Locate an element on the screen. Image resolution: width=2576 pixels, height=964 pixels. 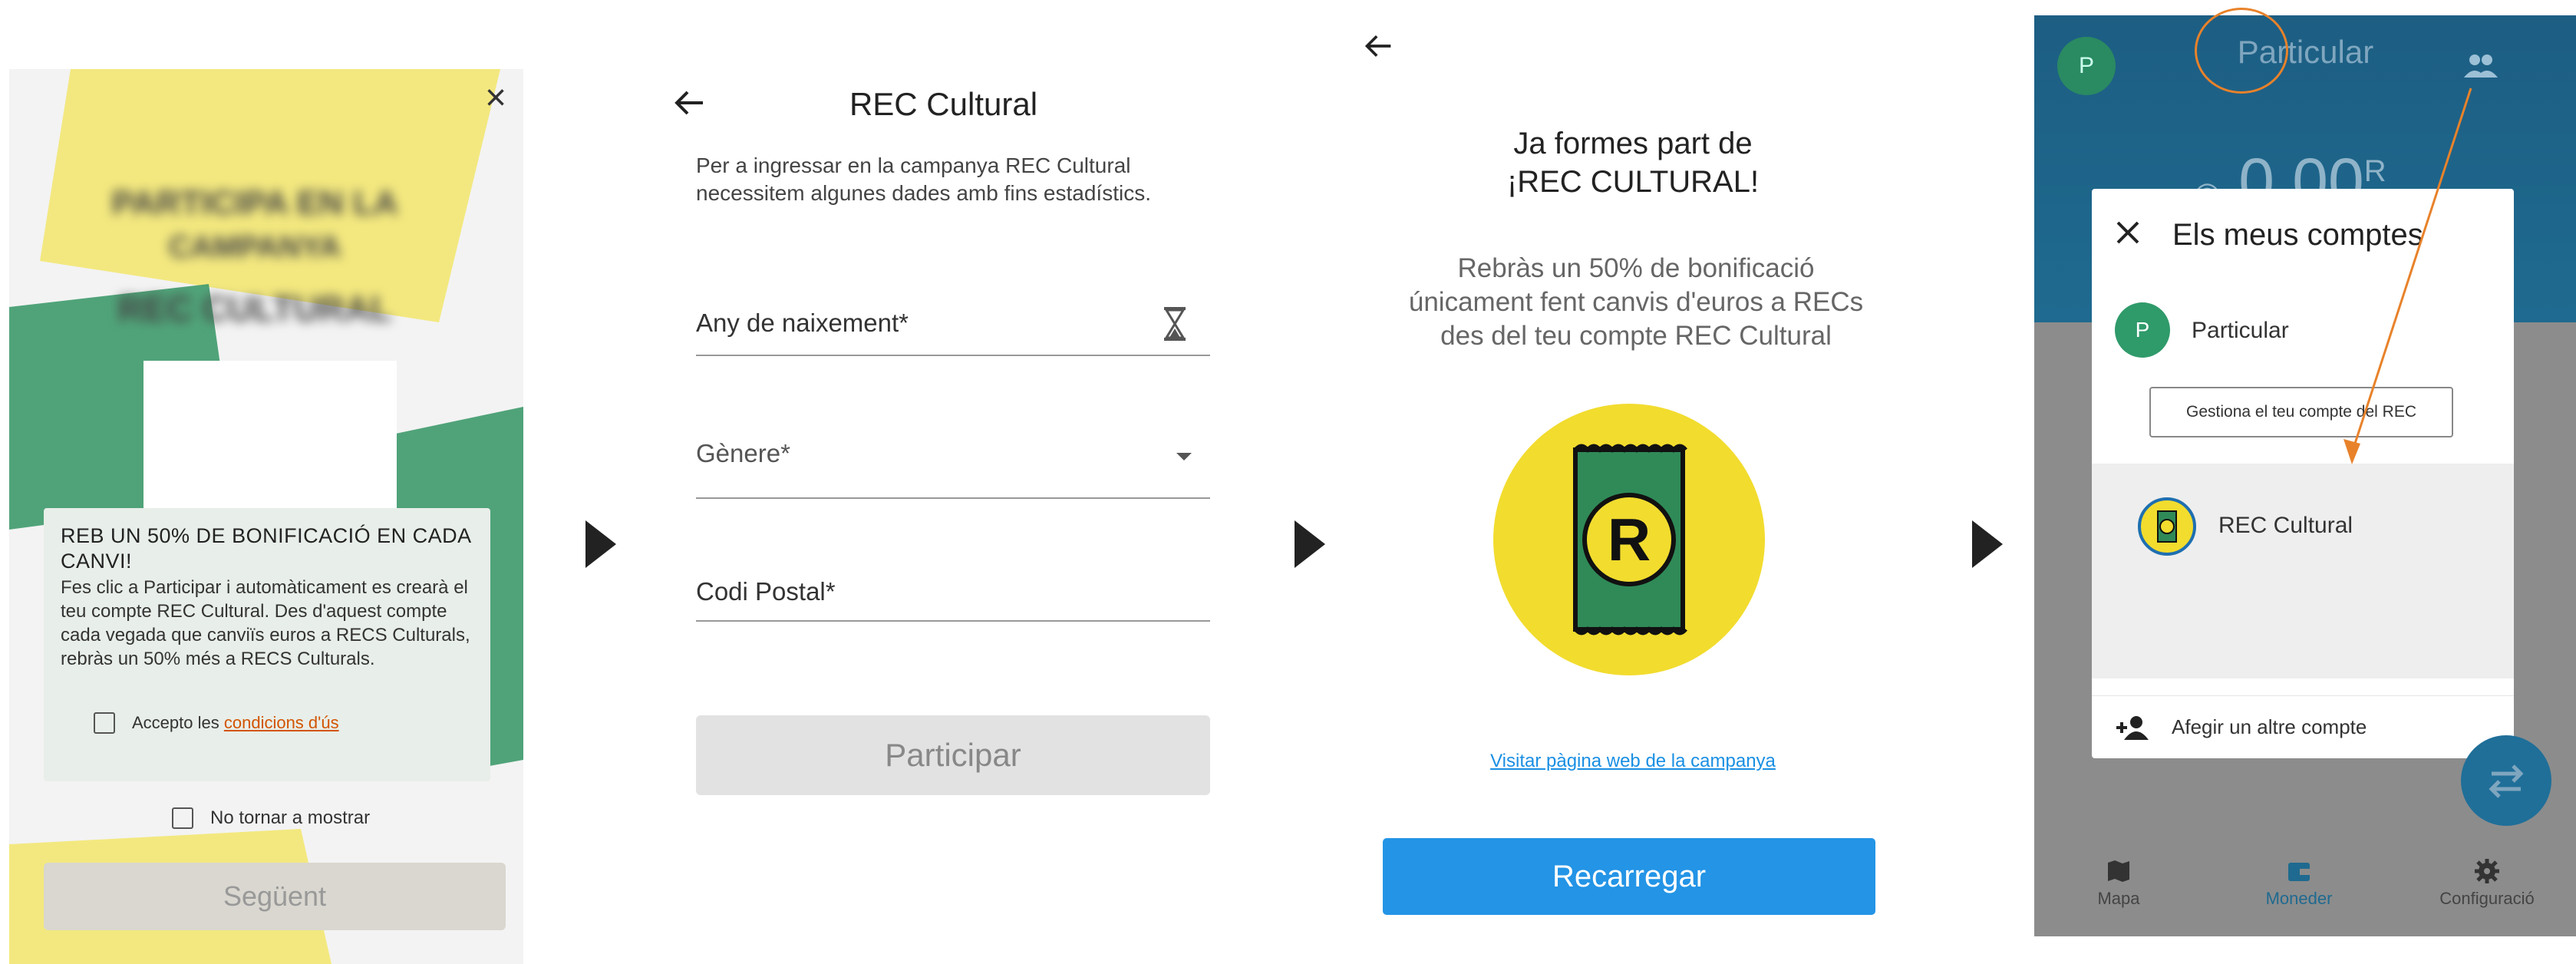
tab-wallet: Moneder is located at coordinates (2299, 884).